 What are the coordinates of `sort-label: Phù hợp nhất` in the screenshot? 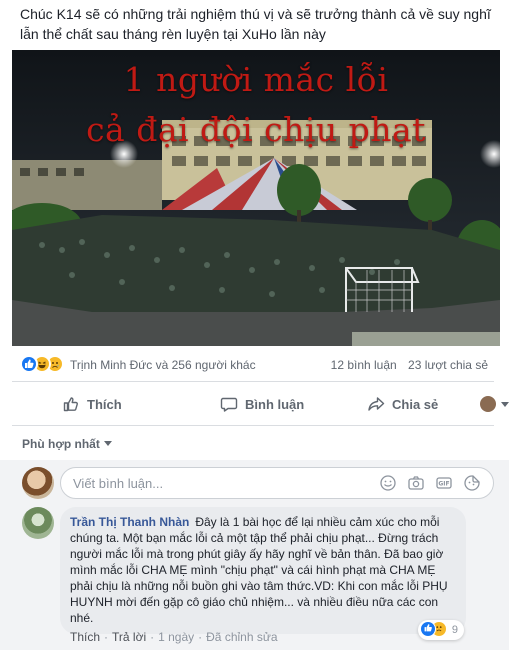 It's located at (61, 444).